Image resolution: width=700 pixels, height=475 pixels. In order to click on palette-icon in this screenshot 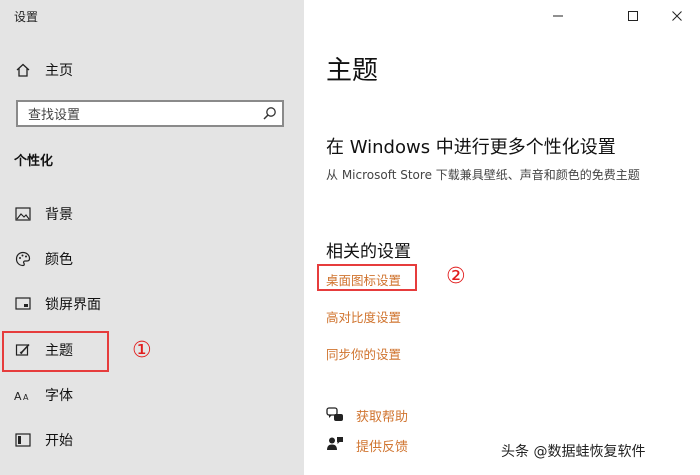, I will do `click(23, 259)`.